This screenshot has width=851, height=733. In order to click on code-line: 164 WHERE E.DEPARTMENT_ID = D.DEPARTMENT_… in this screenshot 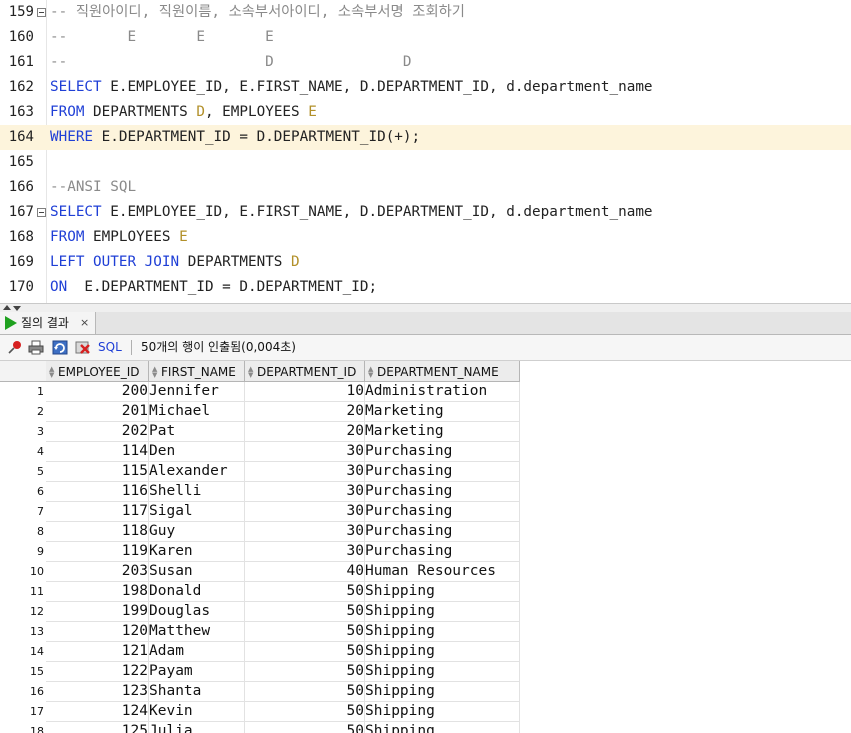, I will do `click(425, 137)`.